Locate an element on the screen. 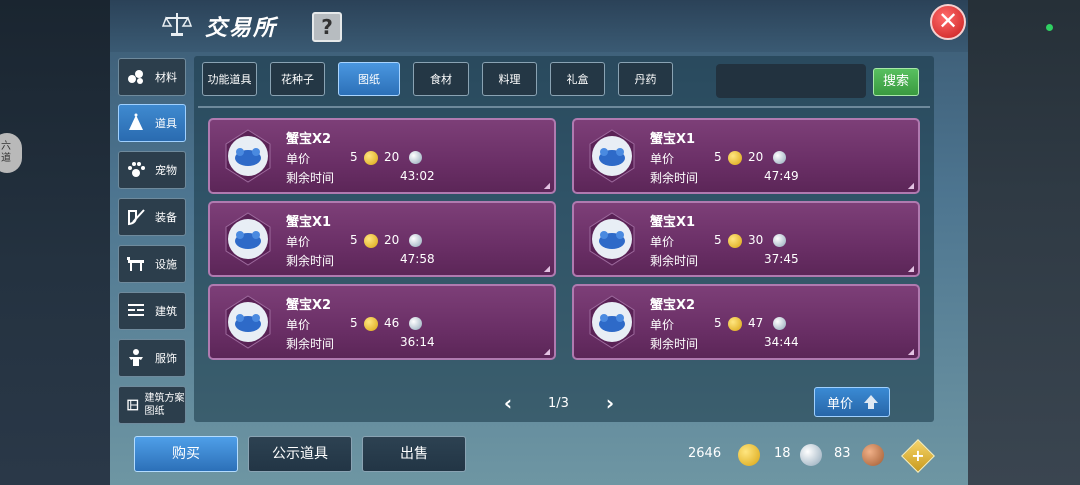  title-bar: 交易所 ? ✕ is located at coordinates (539, 26).